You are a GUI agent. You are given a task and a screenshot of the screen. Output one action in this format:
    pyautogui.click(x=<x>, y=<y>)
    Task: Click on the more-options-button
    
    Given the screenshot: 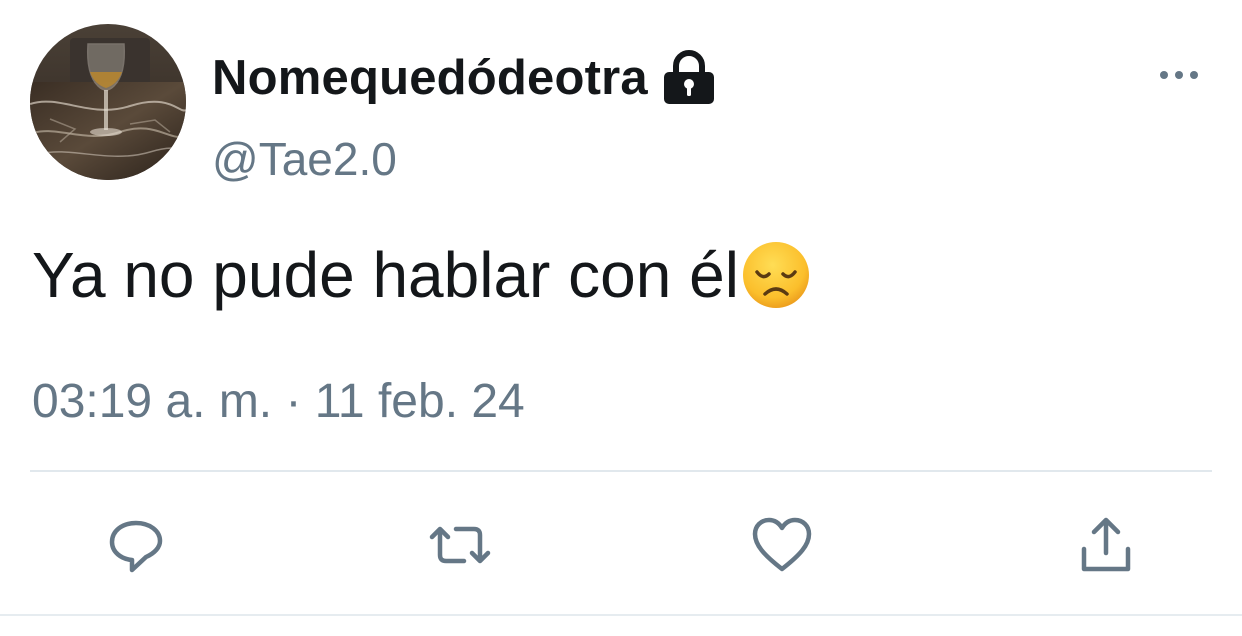 What is the action you would take?
    pyautogui.click(x=1179, y=75)
    